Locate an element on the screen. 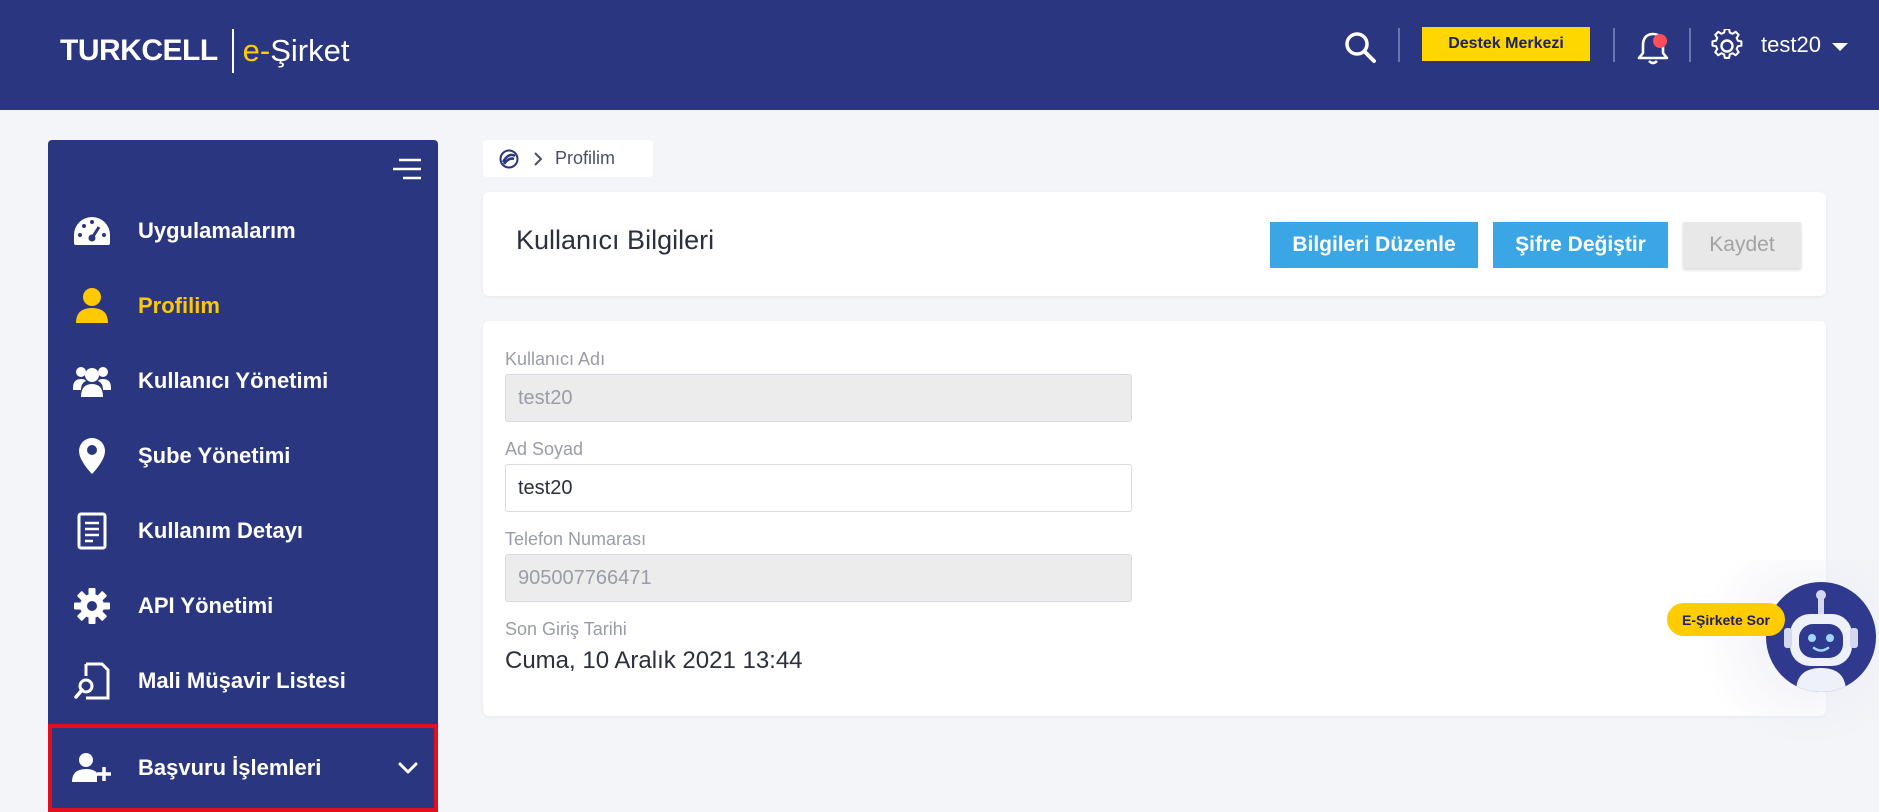  sidebar-item-applications-process: Başvuru İşlemleri is located at coordinates (243, 768).